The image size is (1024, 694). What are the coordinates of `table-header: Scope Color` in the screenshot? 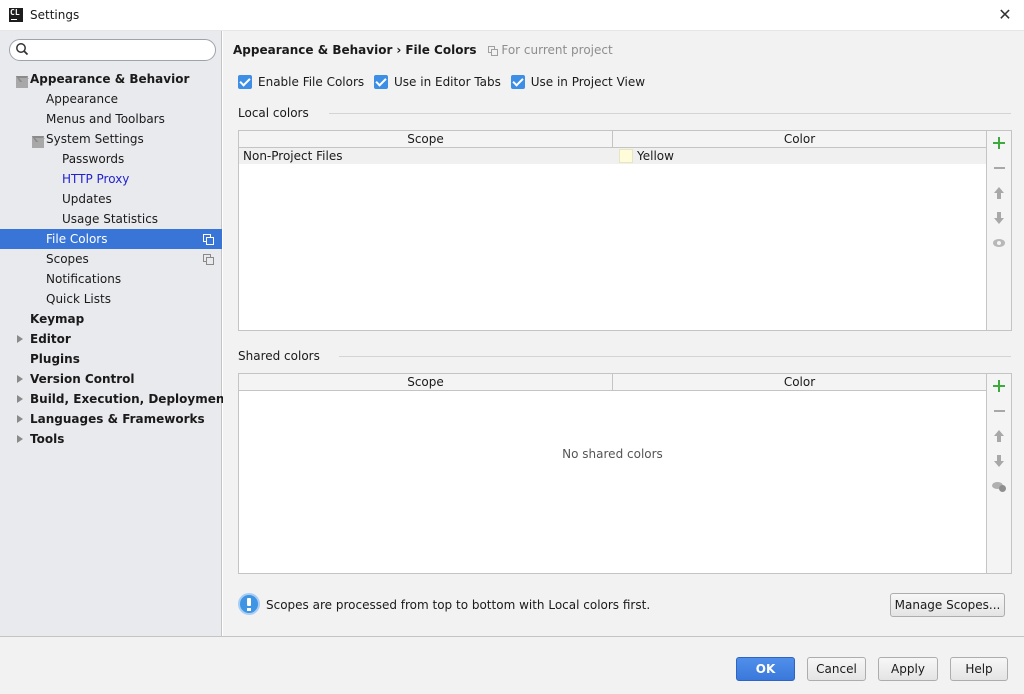 It's located at (612, 139).